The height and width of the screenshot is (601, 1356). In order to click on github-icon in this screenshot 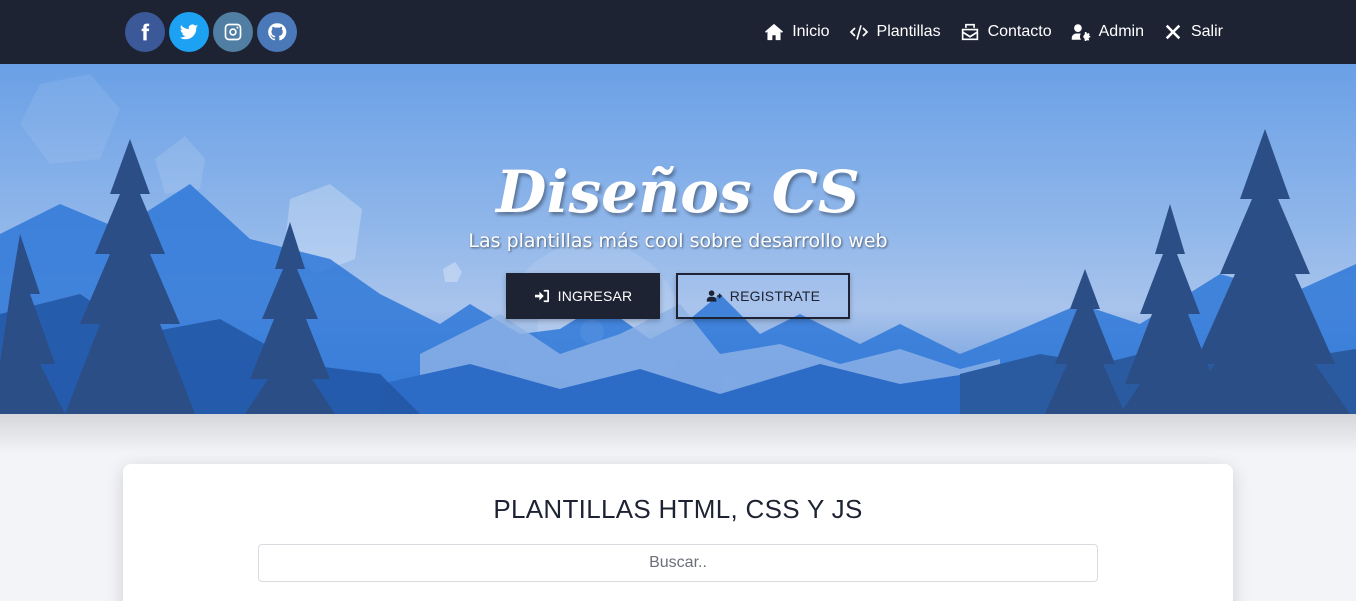, I will do `click(277, 32)`.